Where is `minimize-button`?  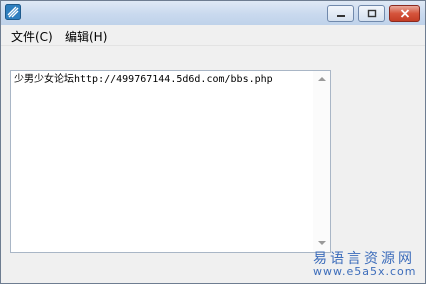
minimize-button is located at coordinates (340, 13).